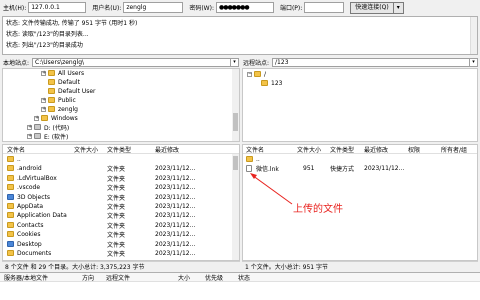  I want to click on local-list-header: 文件名 文件大小 文件类型 最近修改, so click(121, 149).